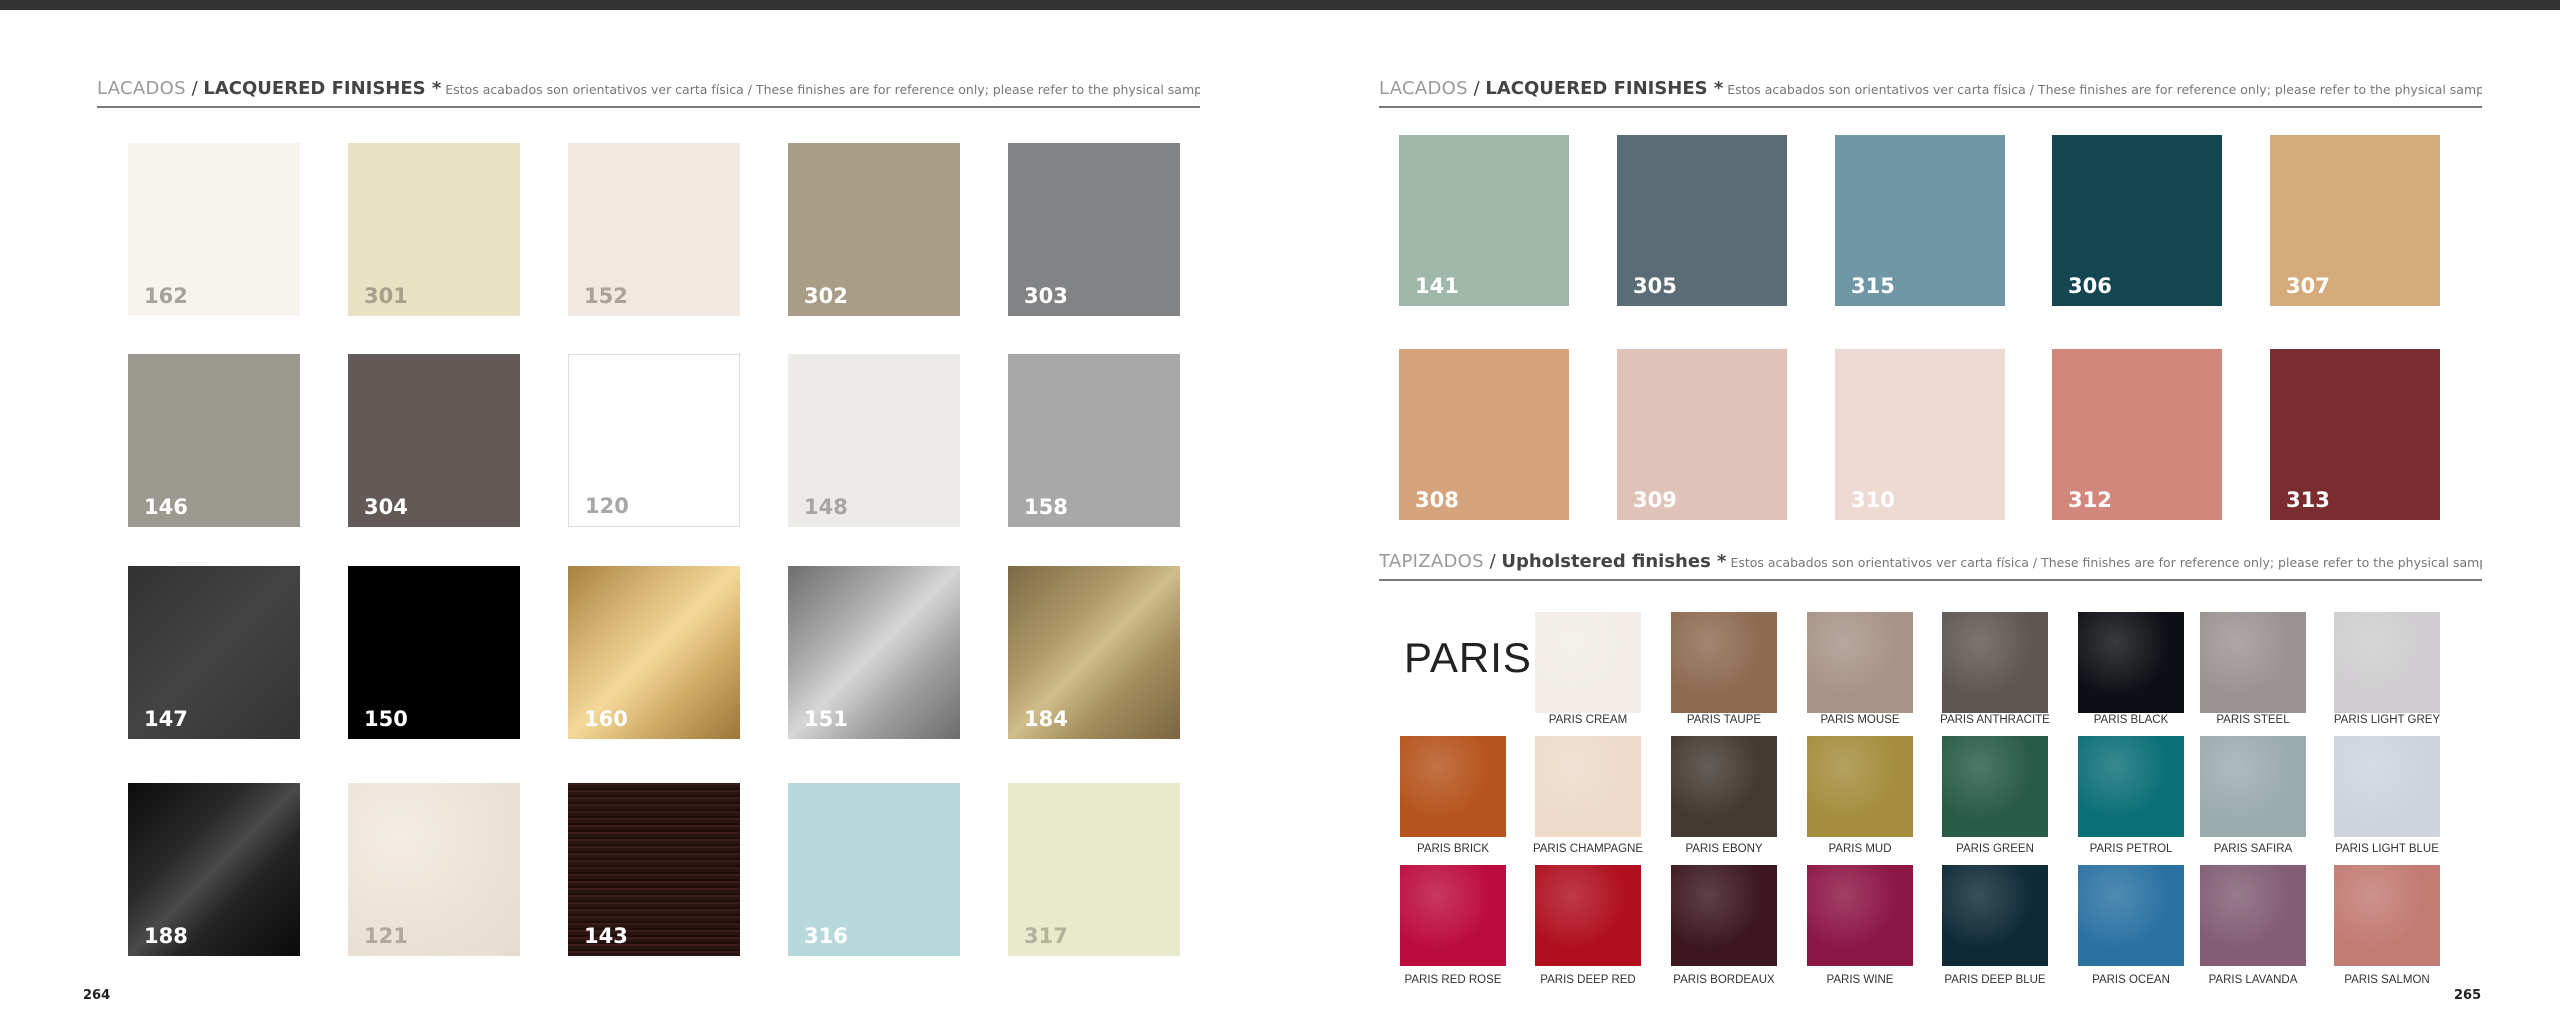  Describe the element at coordinates (1724, 980) in the screenshot. I see `fabric-label: PARIS BORDEAUX` at that location.